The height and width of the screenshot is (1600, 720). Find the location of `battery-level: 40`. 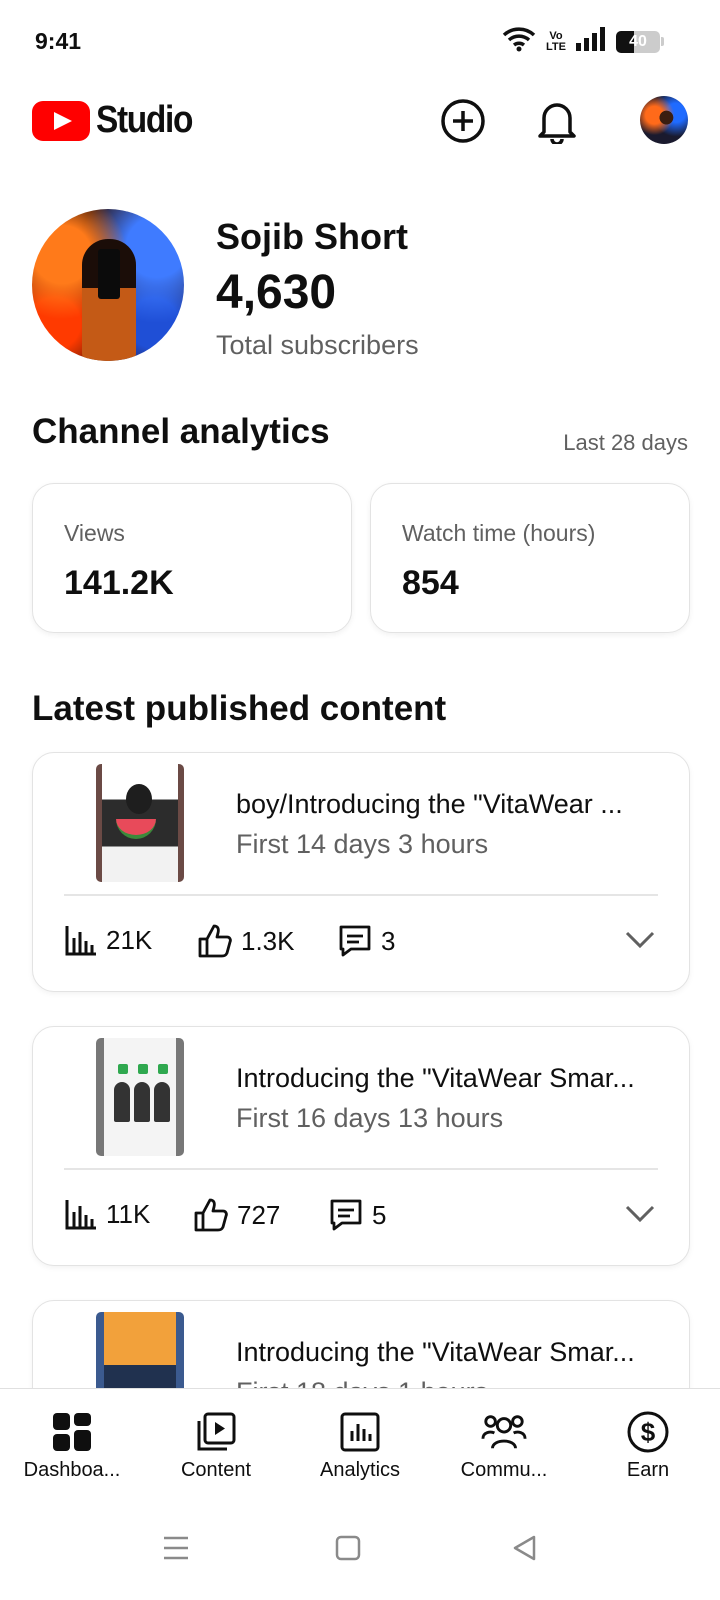

battery-level: 40 is located at coordinates (638, 41).